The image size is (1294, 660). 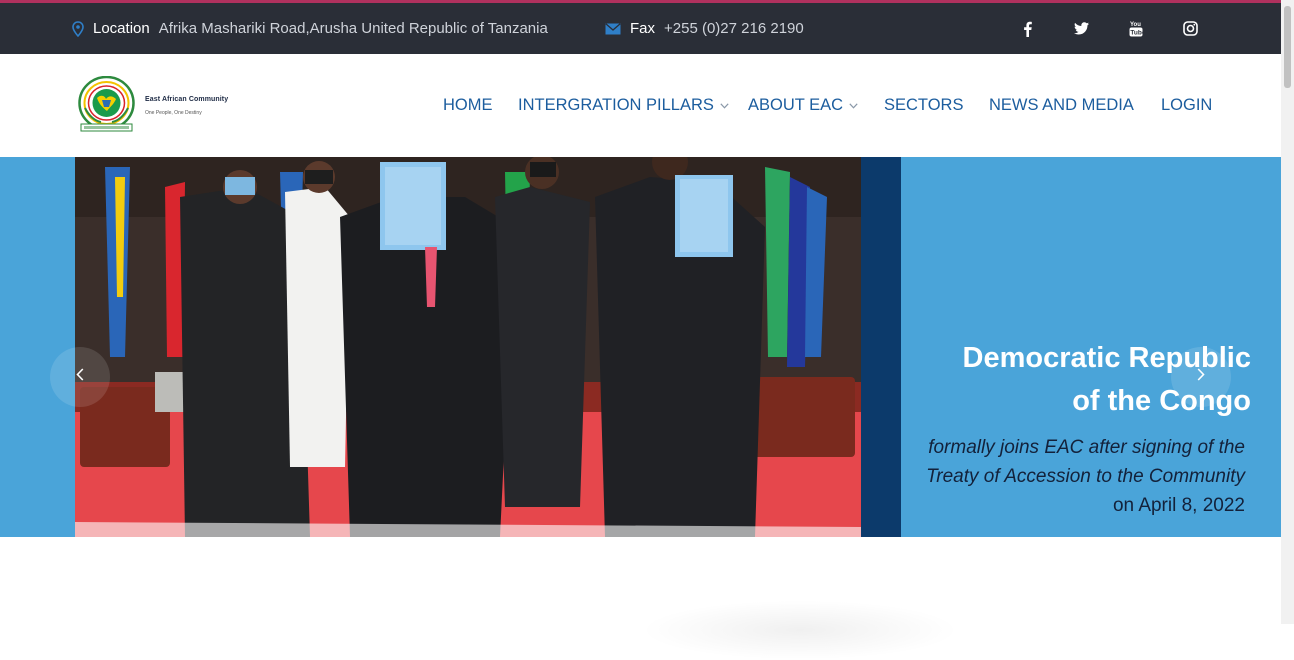 I want to click on twitter-icon, so click(x=1081, y=28).